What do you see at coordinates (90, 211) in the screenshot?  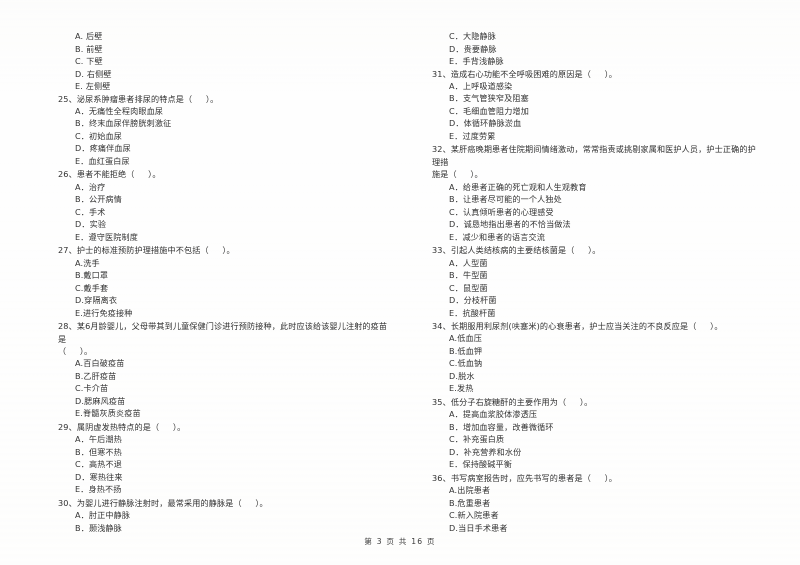 I see `option-item: C．手术` at bounding box center [90, 211].